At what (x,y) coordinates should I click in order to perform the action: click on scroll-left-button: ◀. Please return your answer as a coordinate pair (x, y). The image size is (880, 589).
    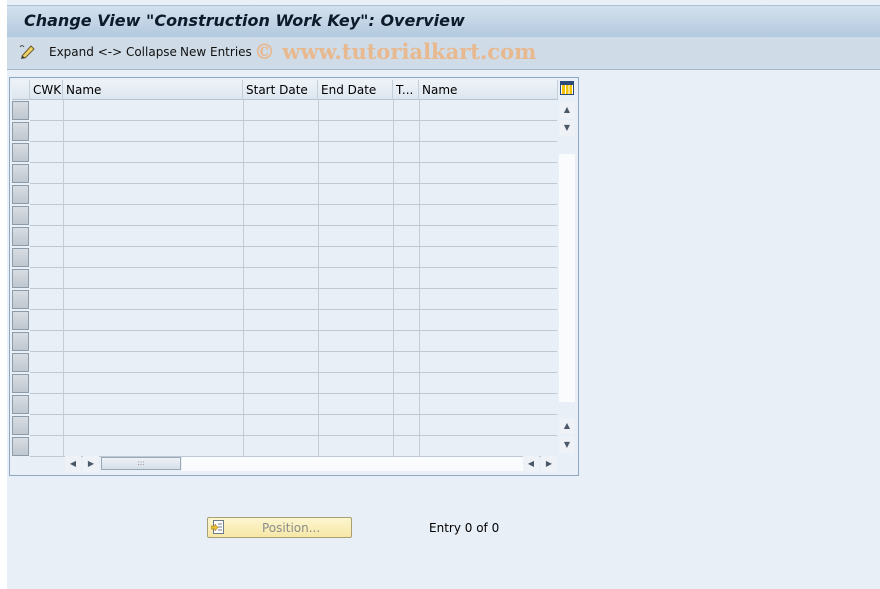
    Looking at the image, I should click on (73, 464).